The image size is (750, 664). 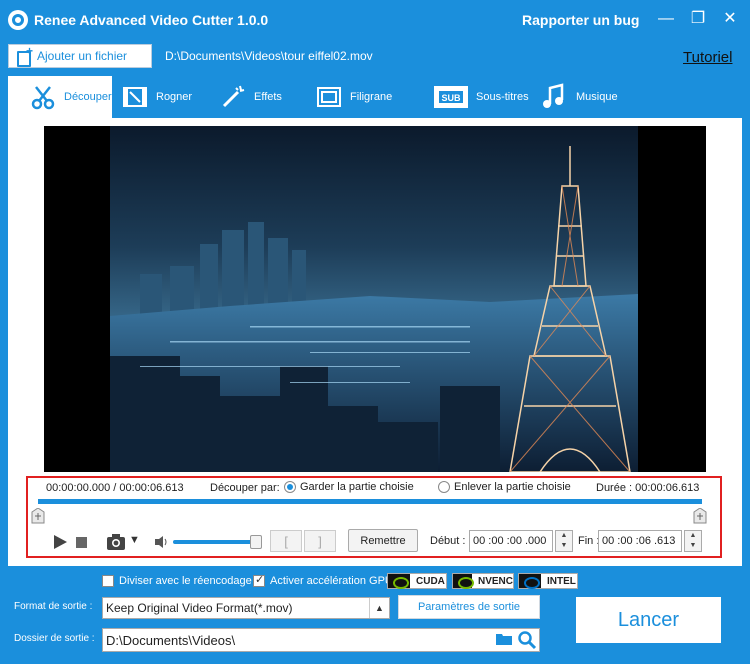 What do you see at coordinates (320, 541) in the screenshot?
I see `mark-end-button: ]` at bounding box center [320, 541].